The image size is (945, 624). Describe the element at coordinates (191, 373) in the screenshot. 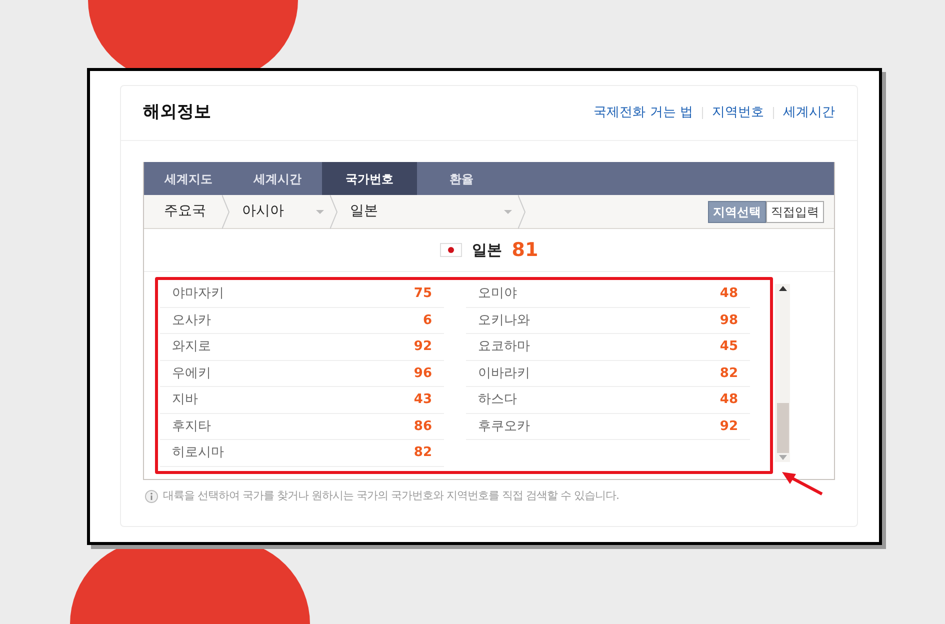

I see `region-name: 우에키` at that location.